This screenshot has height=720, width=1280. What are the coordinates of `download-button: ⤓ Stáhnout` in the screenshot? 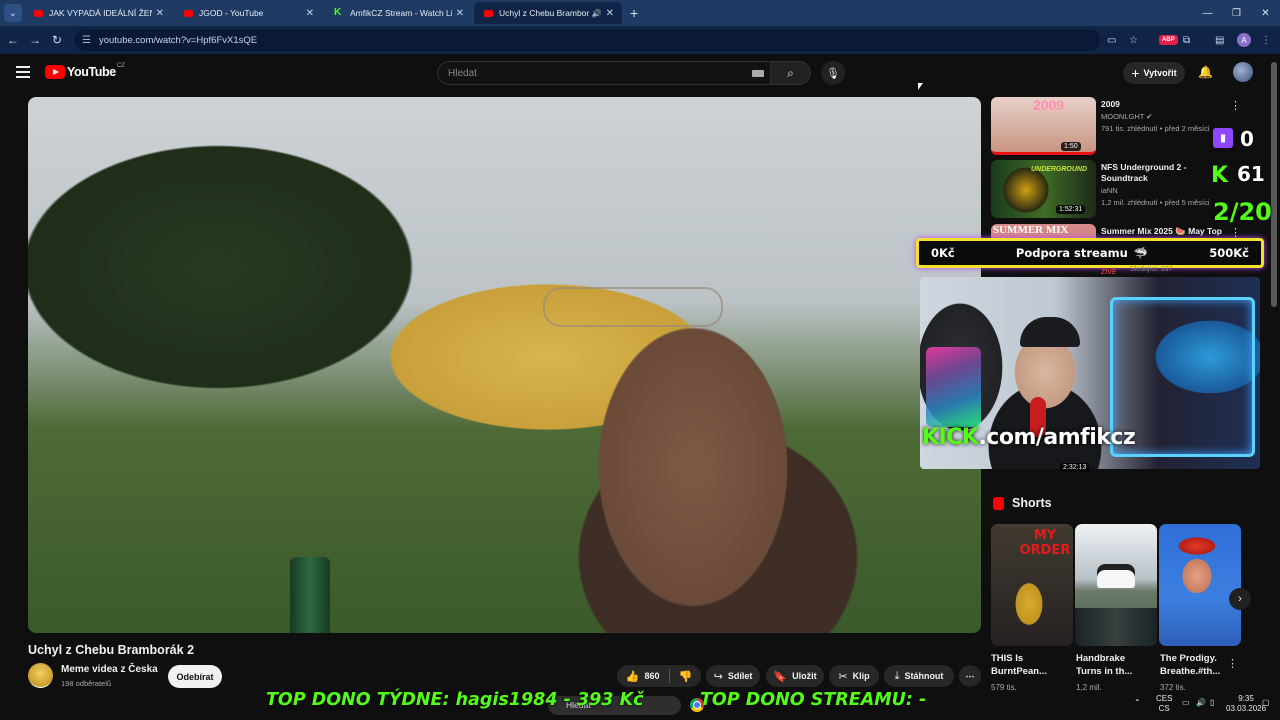 It's located at (919, 676).